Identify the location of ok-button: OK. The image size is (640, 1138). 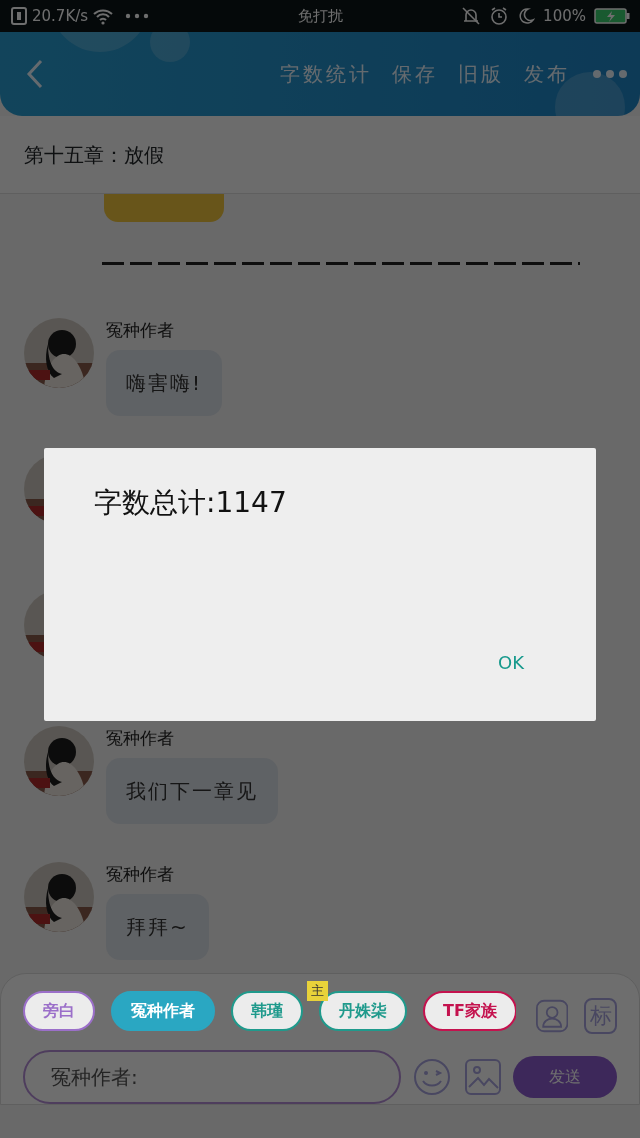
(511, 662).